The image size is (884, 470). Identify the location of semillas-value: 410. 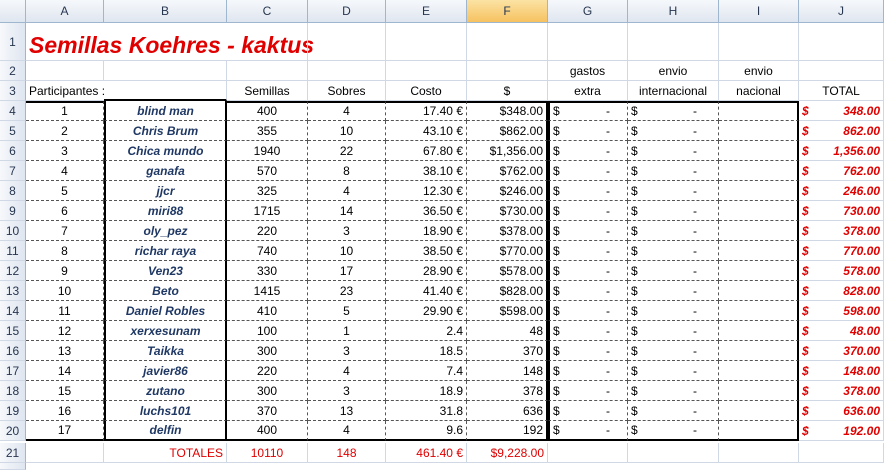
(267, 311).